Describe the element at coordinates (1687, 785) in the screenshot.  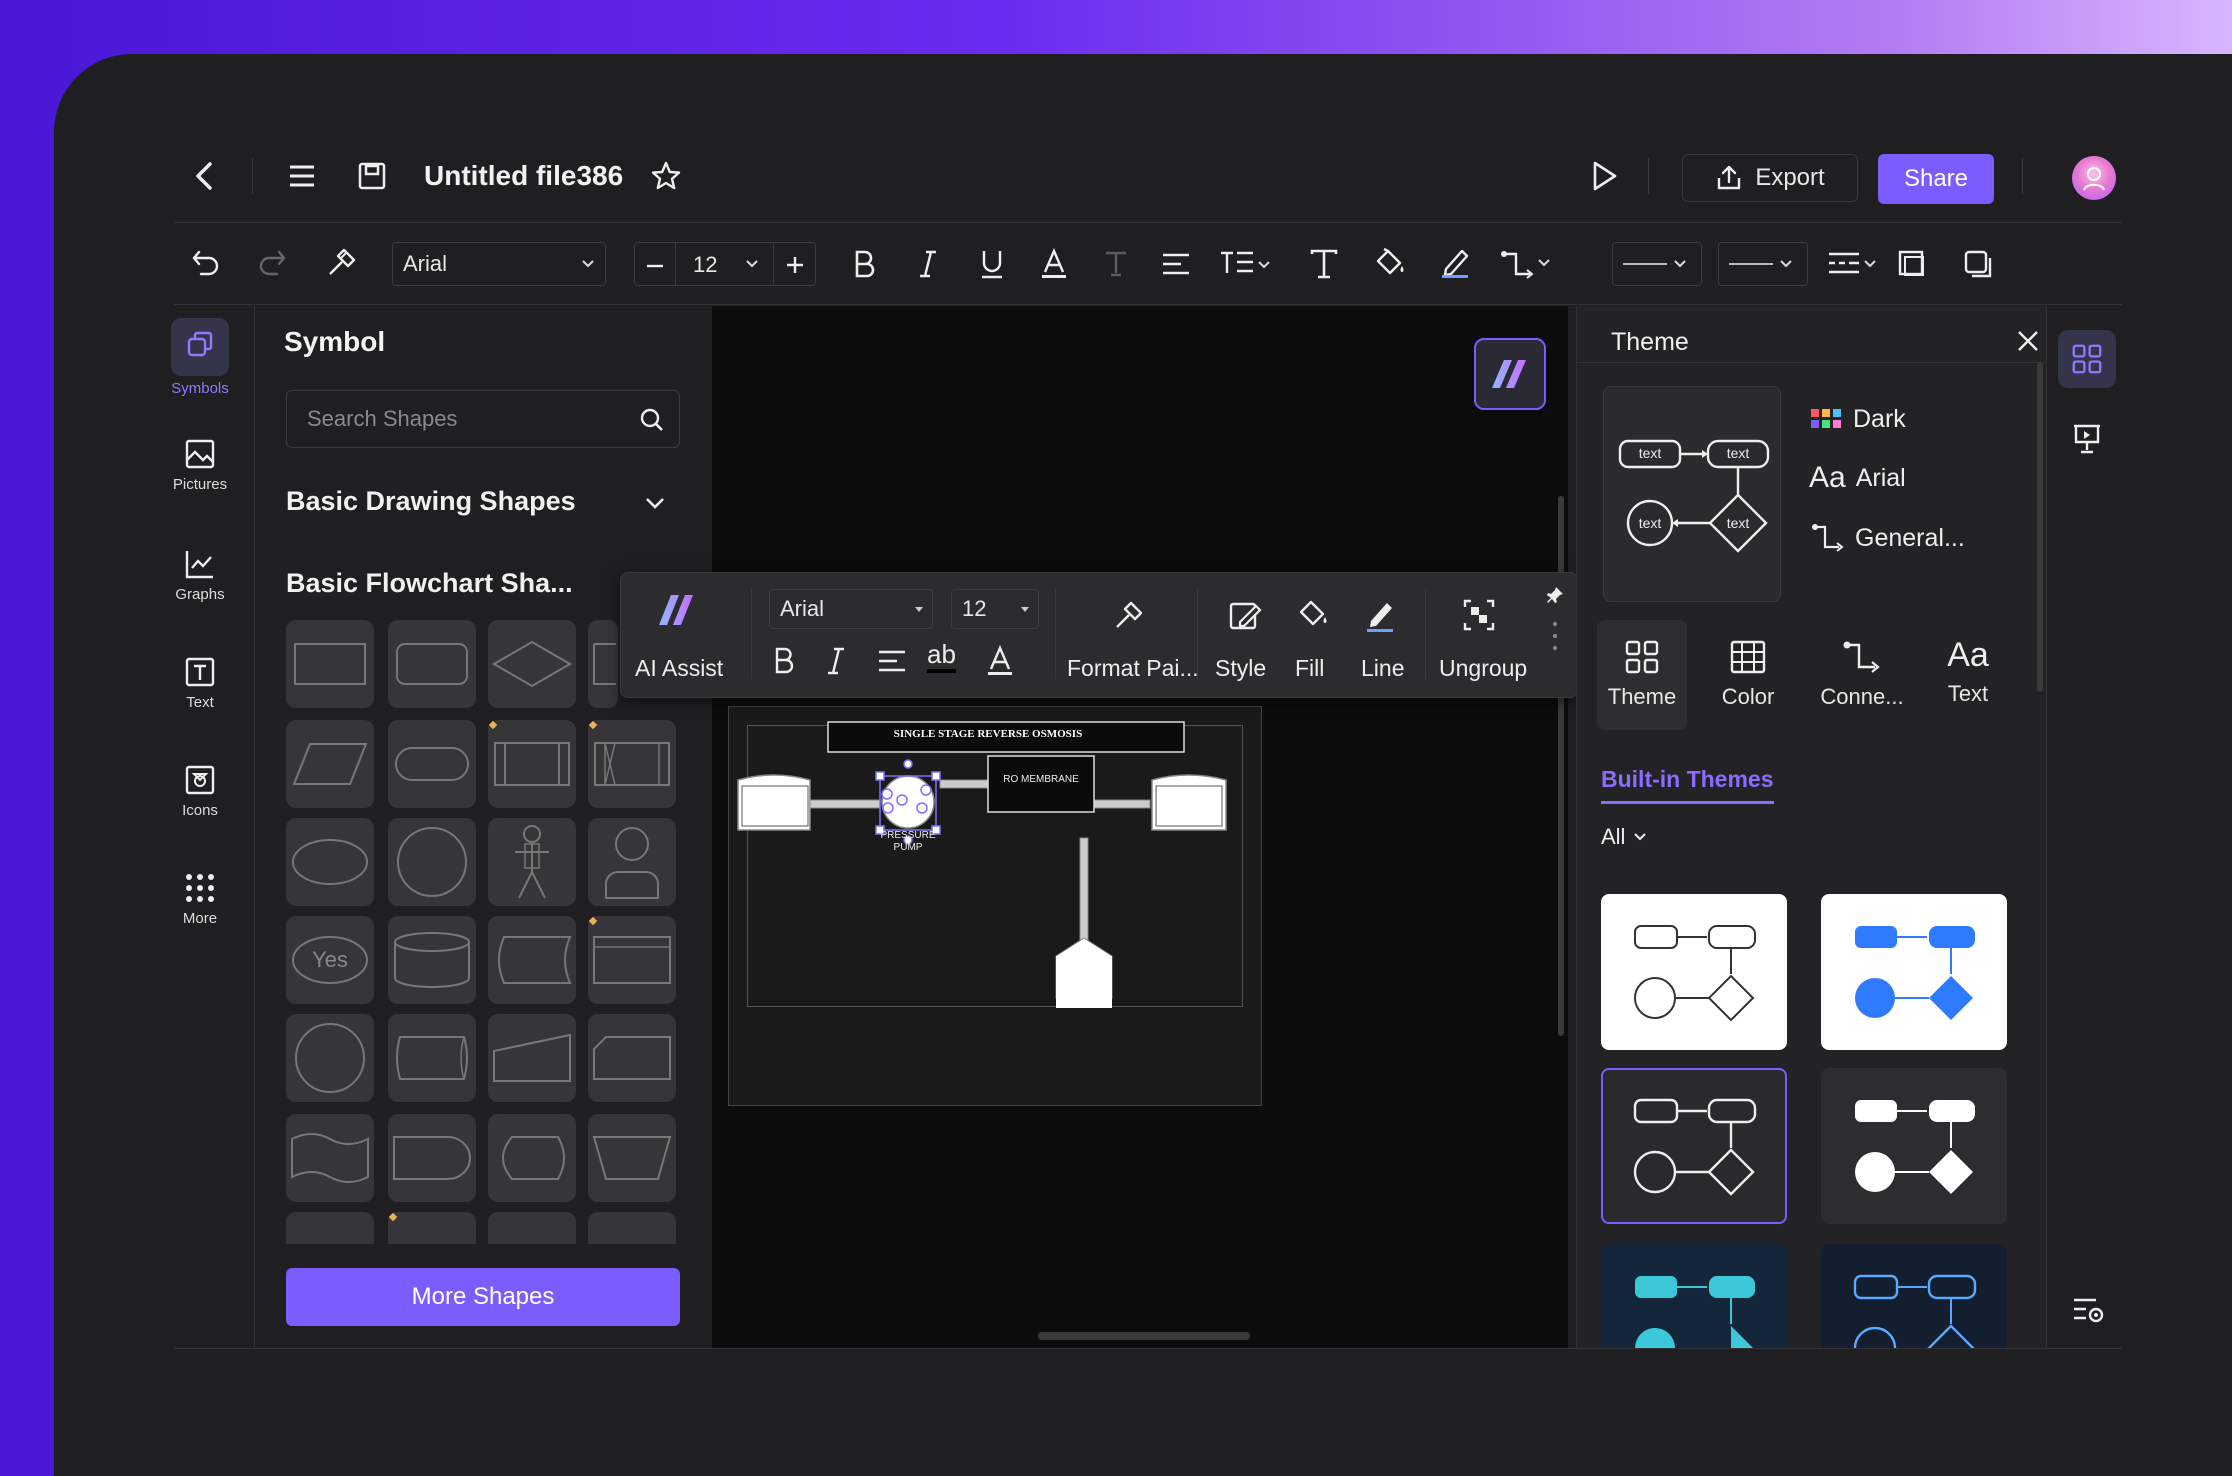
I see `built-in-themes-tab: Built-in Themes` at that location.